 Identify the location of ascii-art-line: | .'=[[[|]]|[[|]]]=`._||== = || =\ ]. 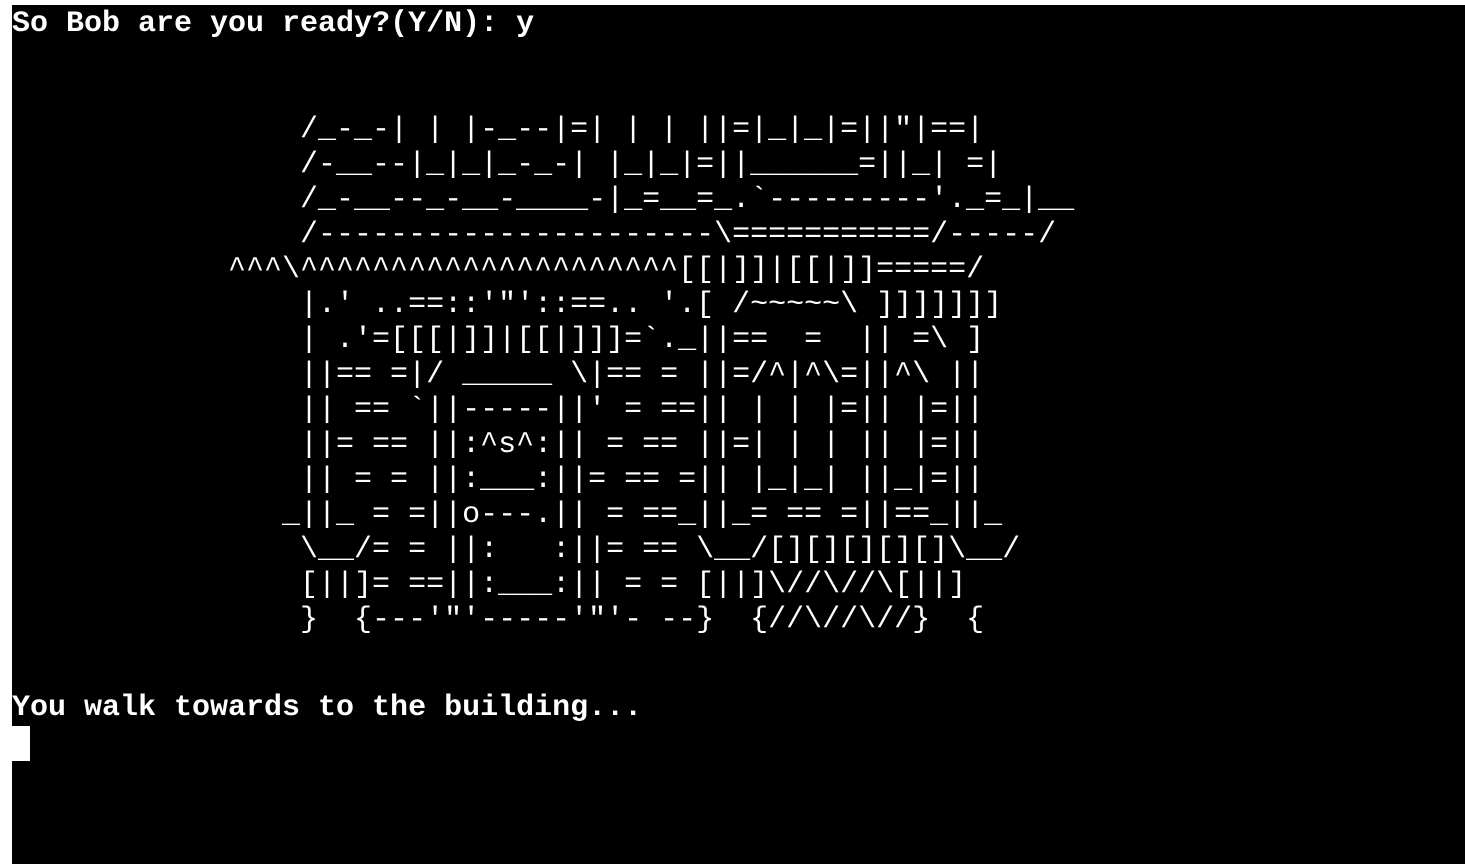
(498, 340).